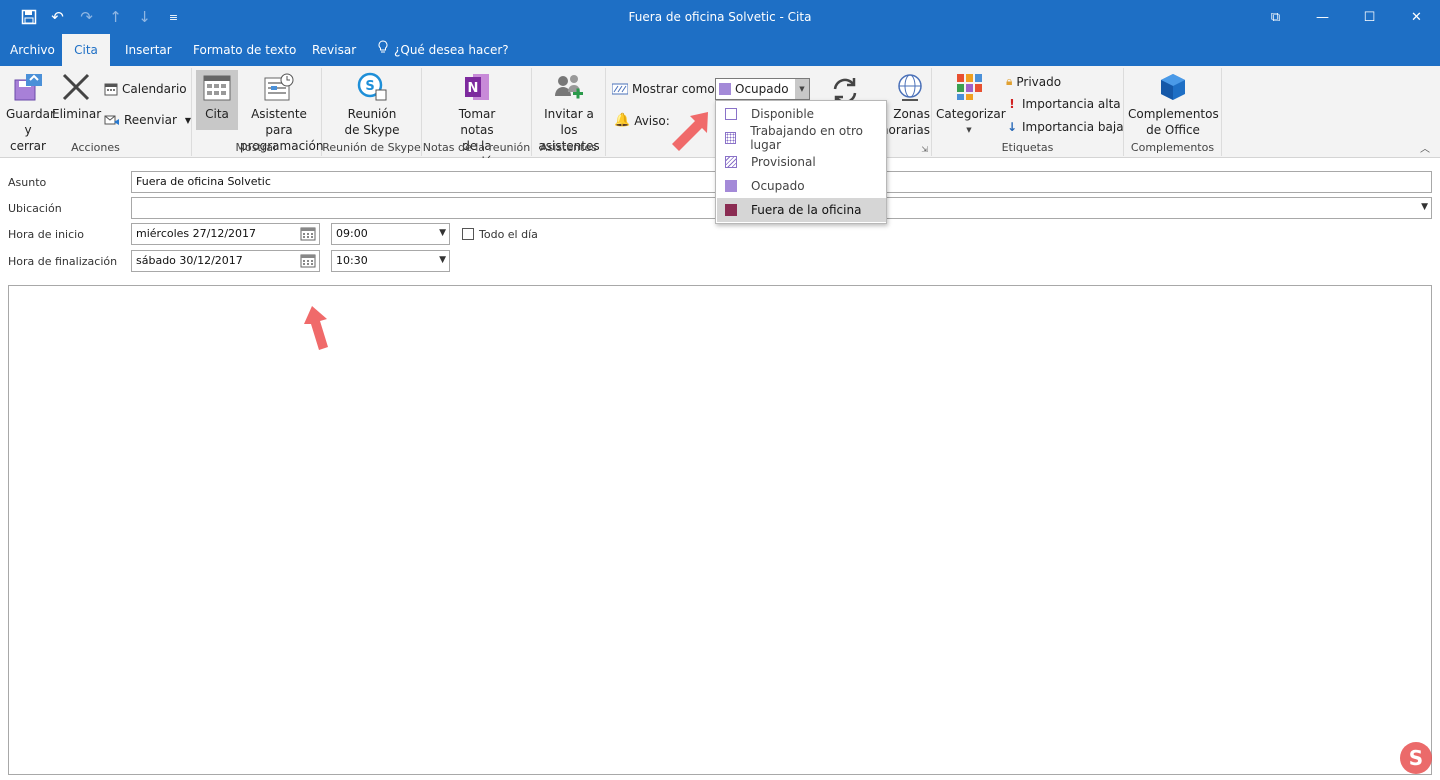 This screenshot has width=1440, height=780. I want to click on high-importance-button: ! Importancia alta, so click(1063, 104).